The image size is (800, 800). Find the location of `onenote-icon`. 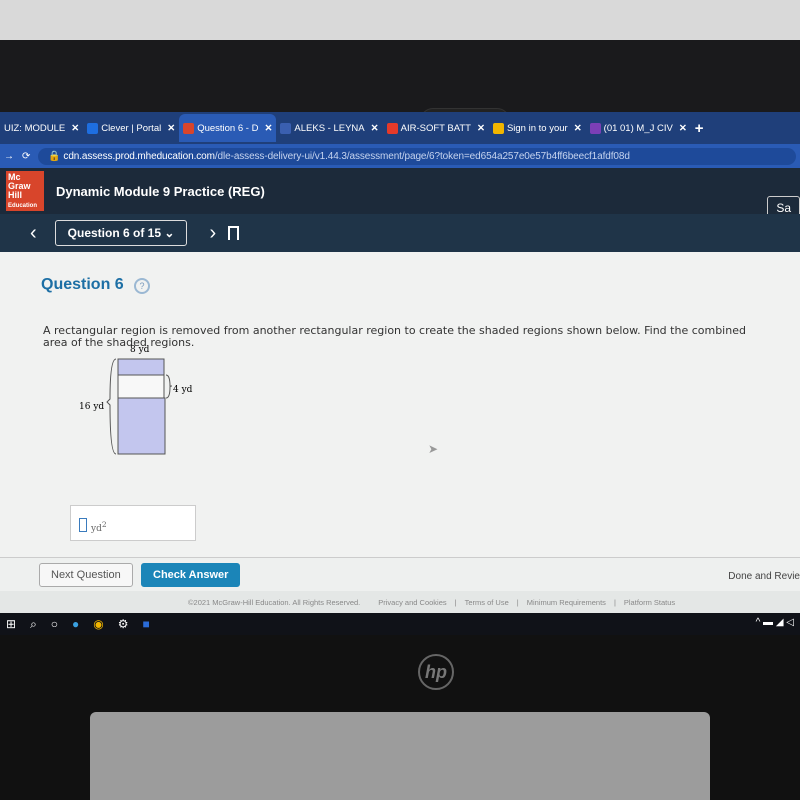

onenote-icon is located at coordinates (595, 128).